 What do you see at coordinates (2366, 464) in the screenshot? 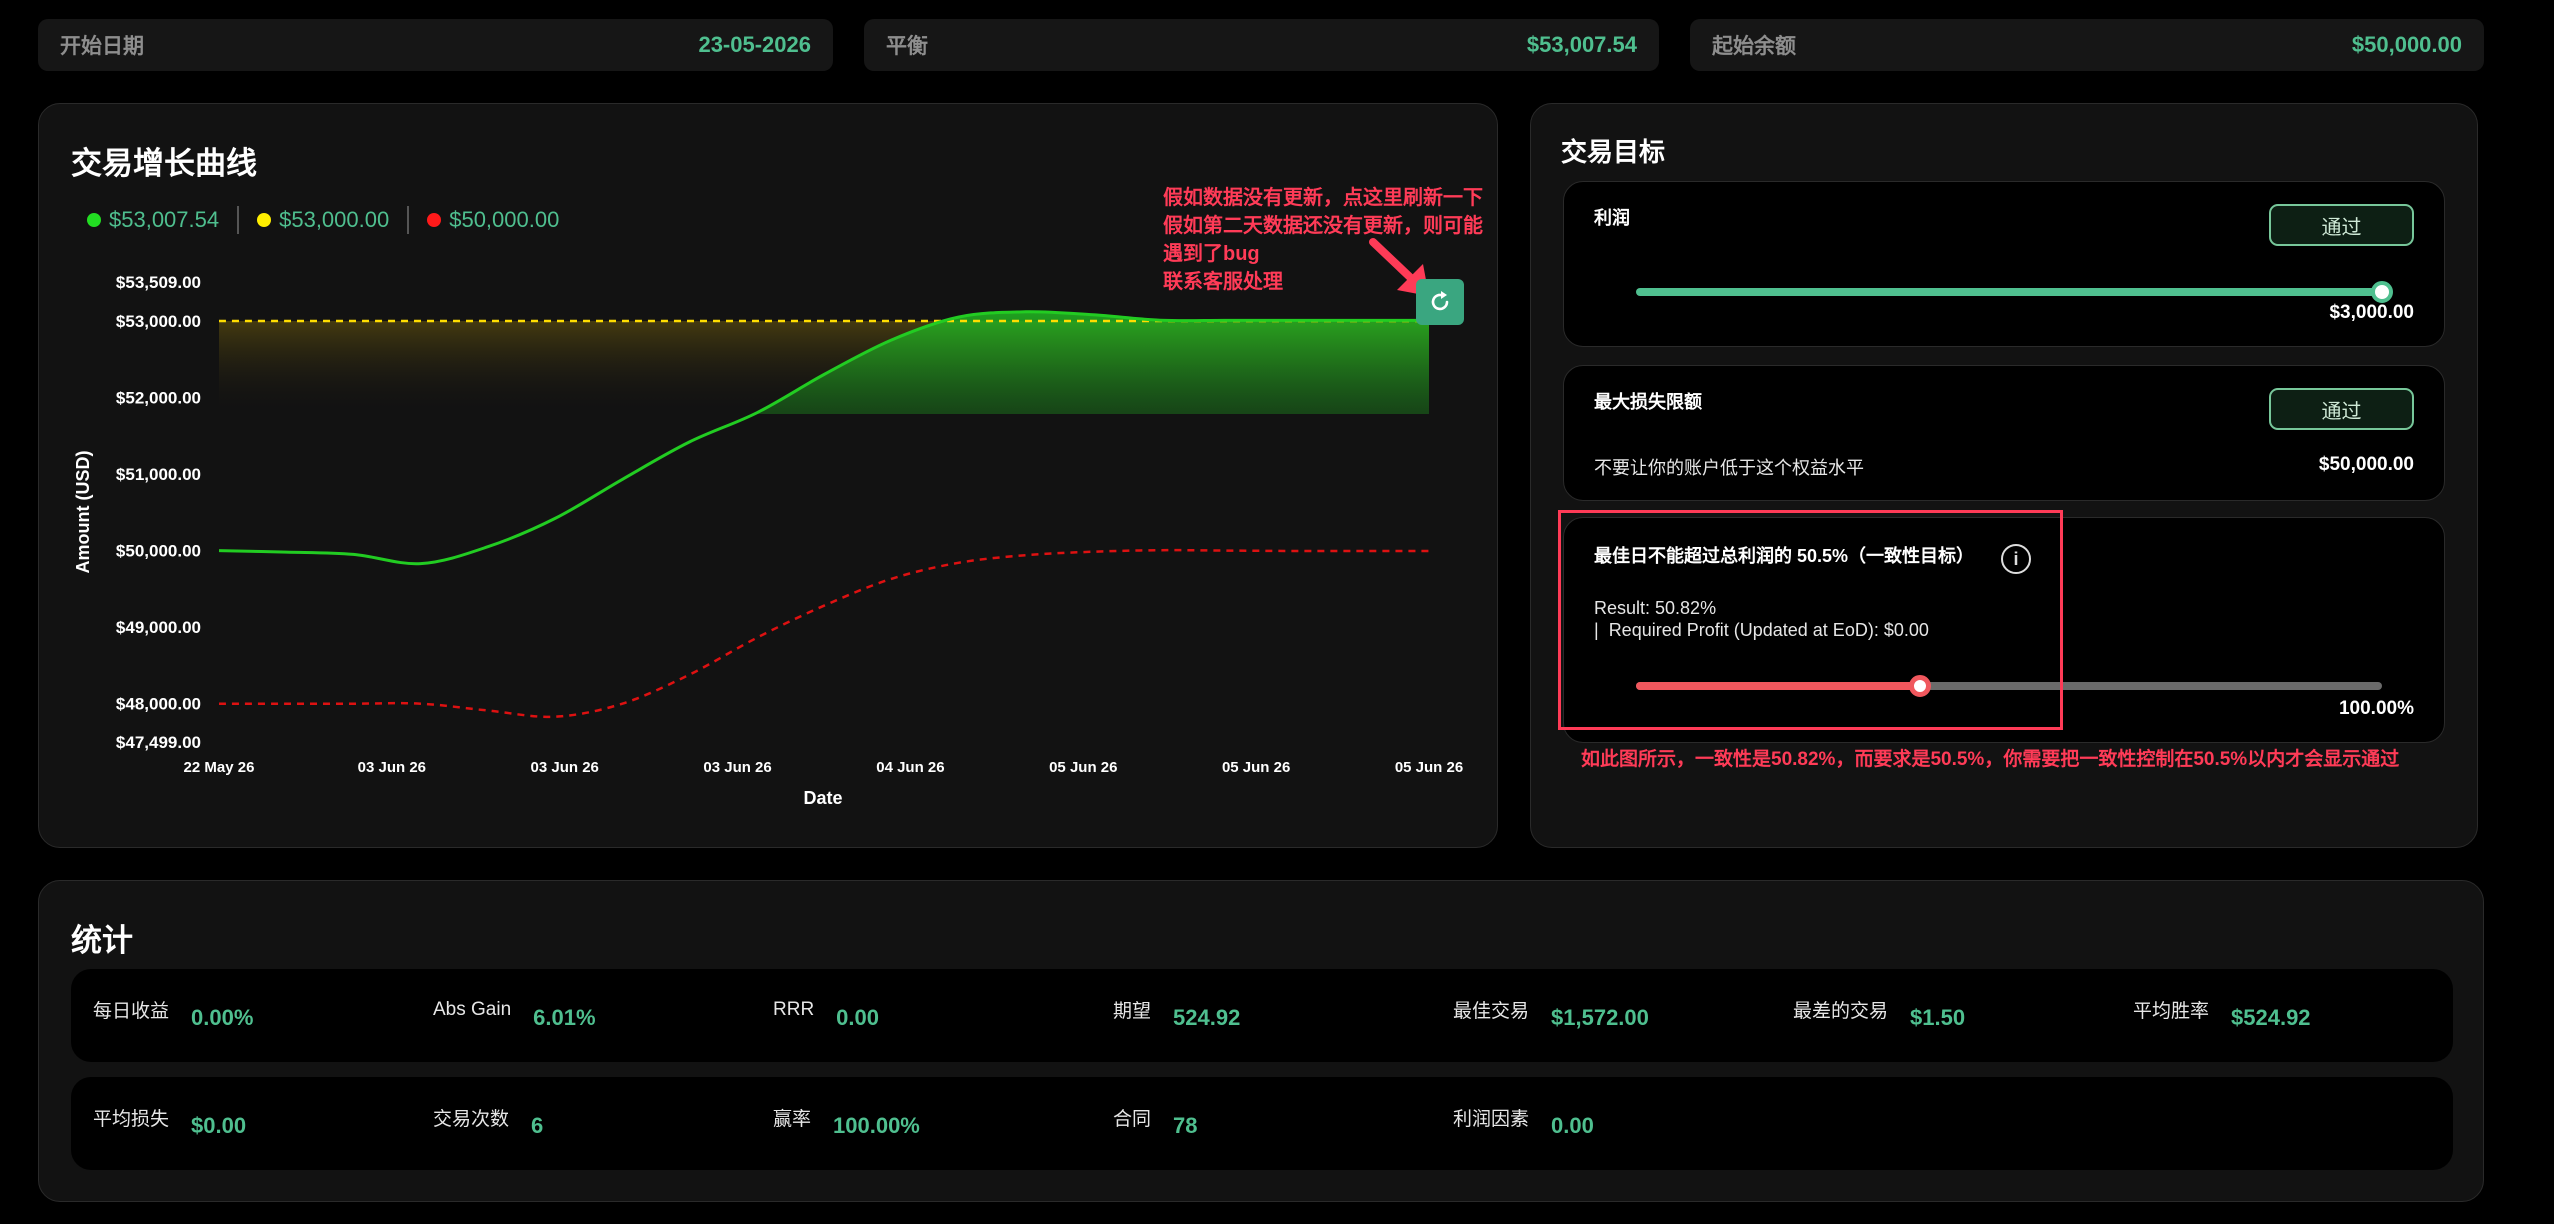
I see `max-loss-amount: $50,000.00` at bounding box center [2366, 464].